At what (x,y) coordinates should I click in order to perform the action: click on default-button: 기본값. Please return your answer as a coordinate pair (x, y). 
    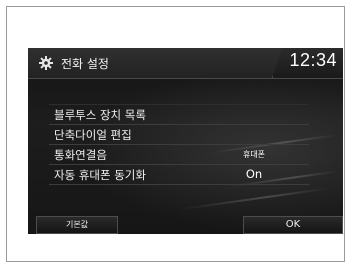
    Looking at the image, I should click on (77, 225).